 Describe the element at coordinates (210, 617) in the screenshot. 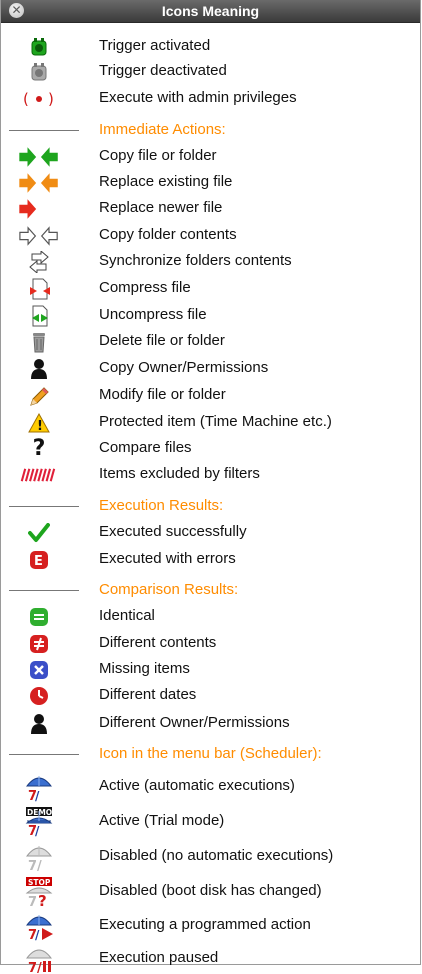

I see `legend-row: Identical` at that location.